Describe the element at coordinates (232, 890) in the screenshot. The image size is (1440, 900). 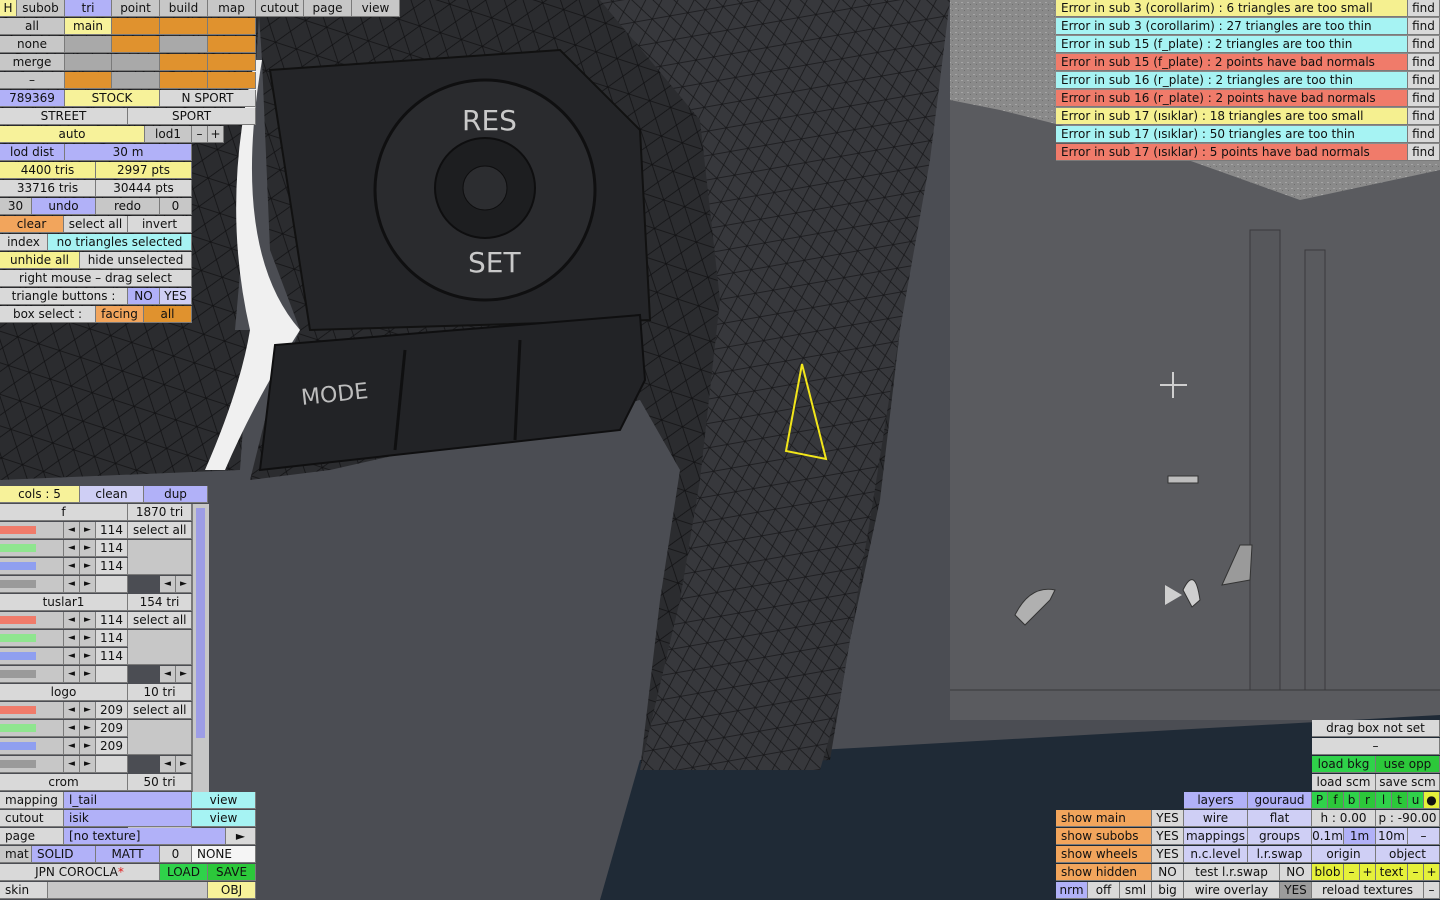
I see `obj-button: OBJ` at that location.